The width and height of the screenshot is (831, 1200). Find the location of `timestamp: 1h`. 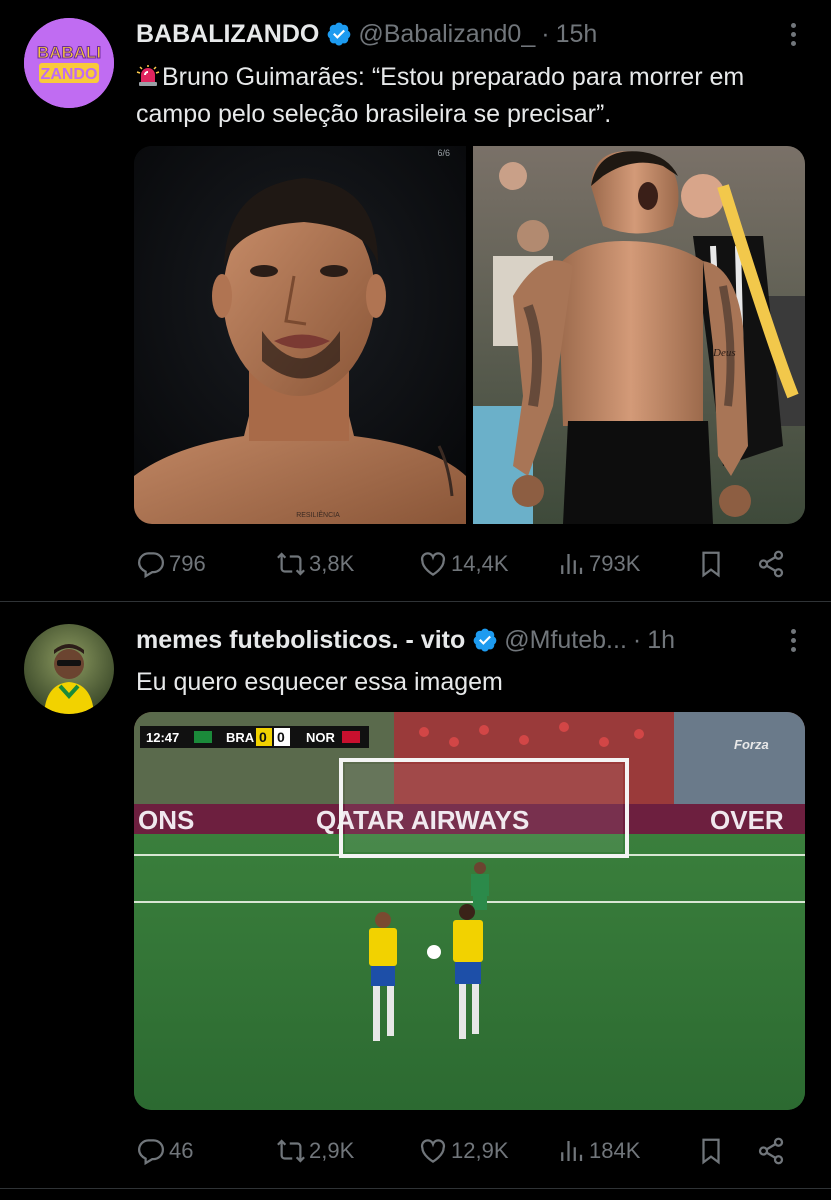

timestamp: 1h is located at coordinates (661, 640).